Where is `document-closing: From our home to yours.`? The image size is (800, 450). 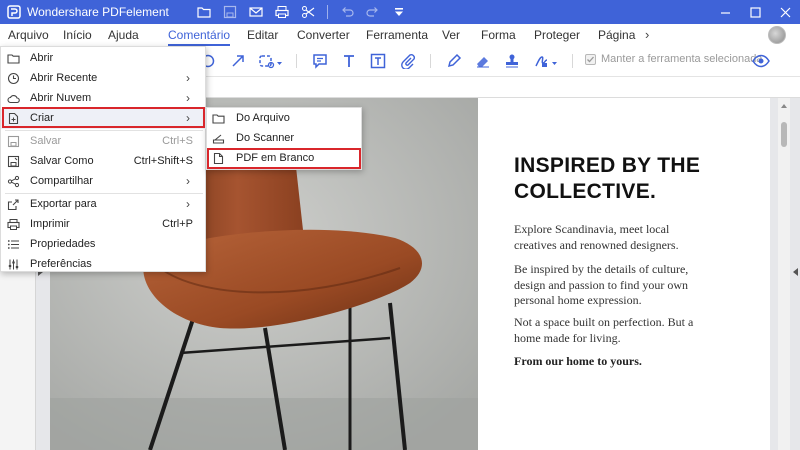
document-closing: From our home to yours. is located at coordinates (578, 361).